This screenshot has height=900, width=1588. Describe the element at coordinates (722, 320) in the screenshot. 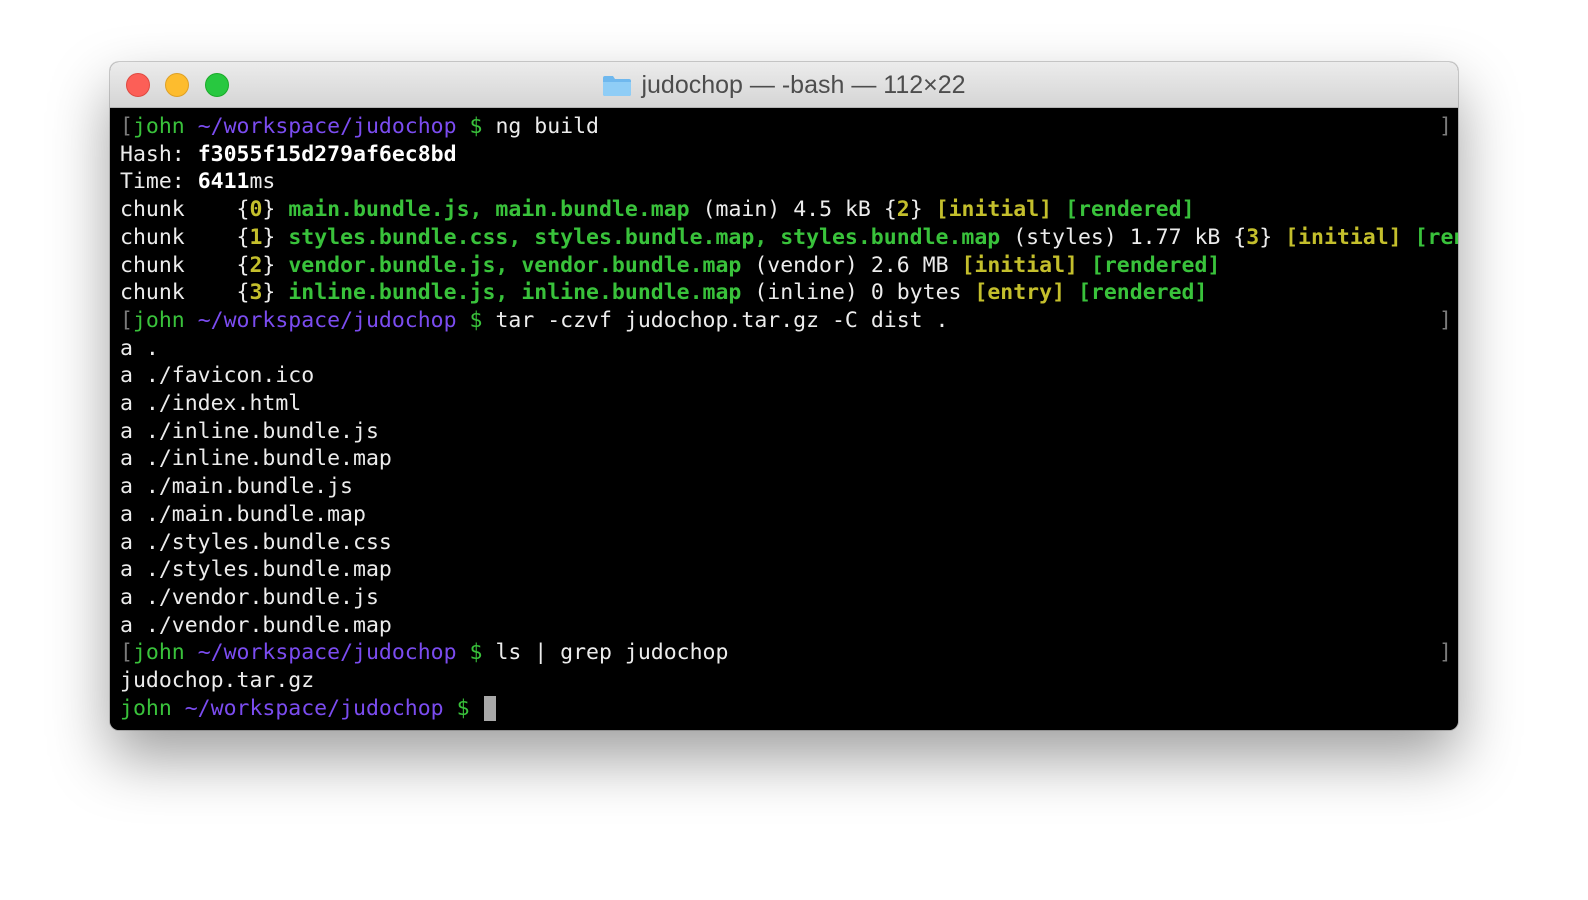

I see `command-text: tar -czvf judochop.tar.gz -C dist .` at that location.